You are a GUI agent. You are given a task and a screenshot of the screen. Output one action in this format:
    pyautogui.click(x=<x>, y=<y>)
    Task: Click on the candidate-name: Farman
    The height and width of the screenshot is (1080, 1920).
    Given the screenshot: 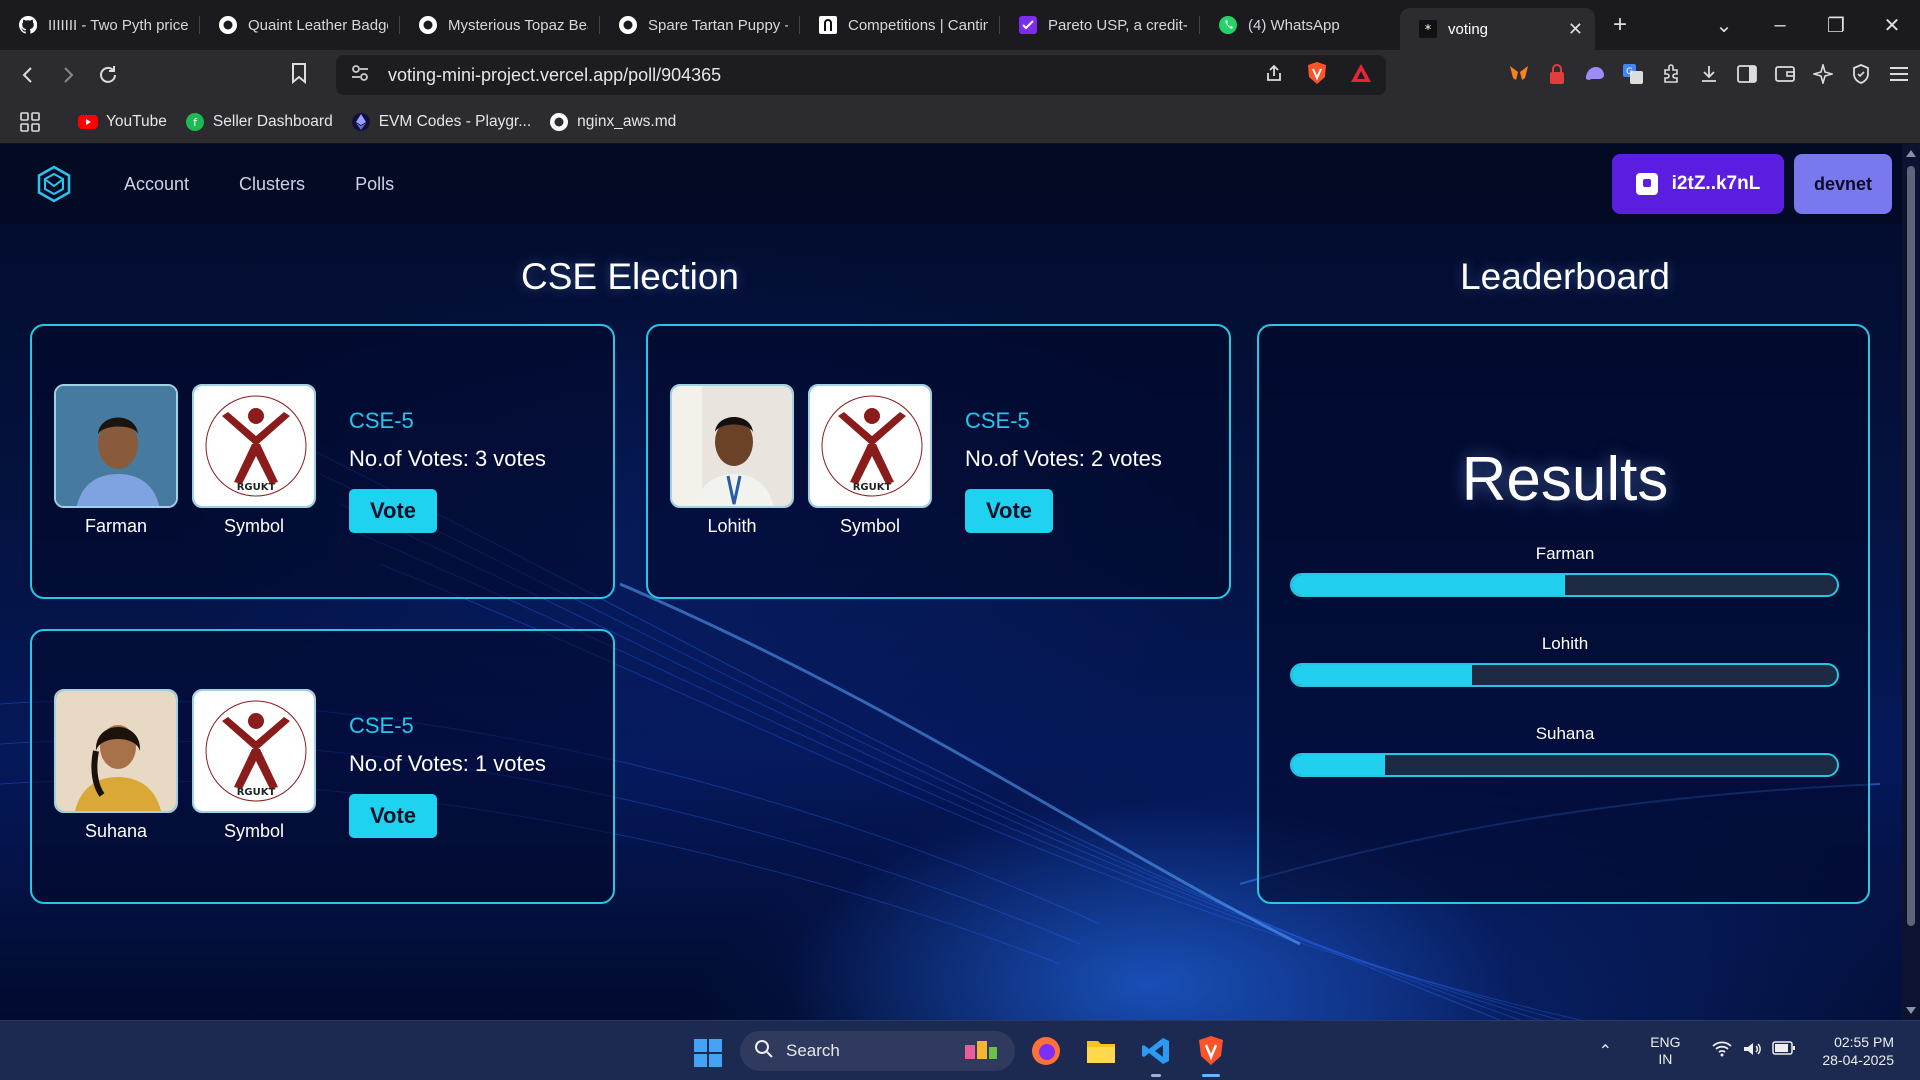 What is the action you would take?
    pyautogui.click(x=115, y=526)
    